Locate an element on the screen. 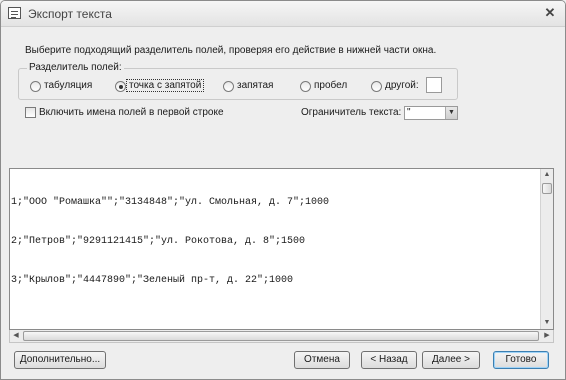 The height and width of the screenshot is (380, 566). vertical-scrollbar: ▲ ▼ is located at coordinates (546, 249).